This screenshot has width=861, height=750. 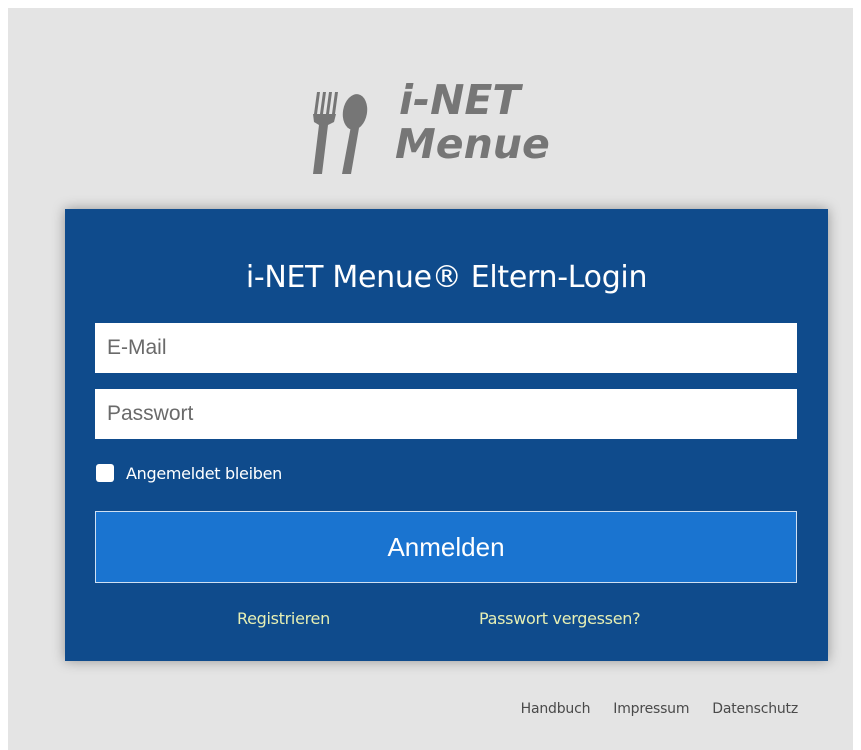 I want to click on remember-me-checkbox, so click(x=105, y=473).